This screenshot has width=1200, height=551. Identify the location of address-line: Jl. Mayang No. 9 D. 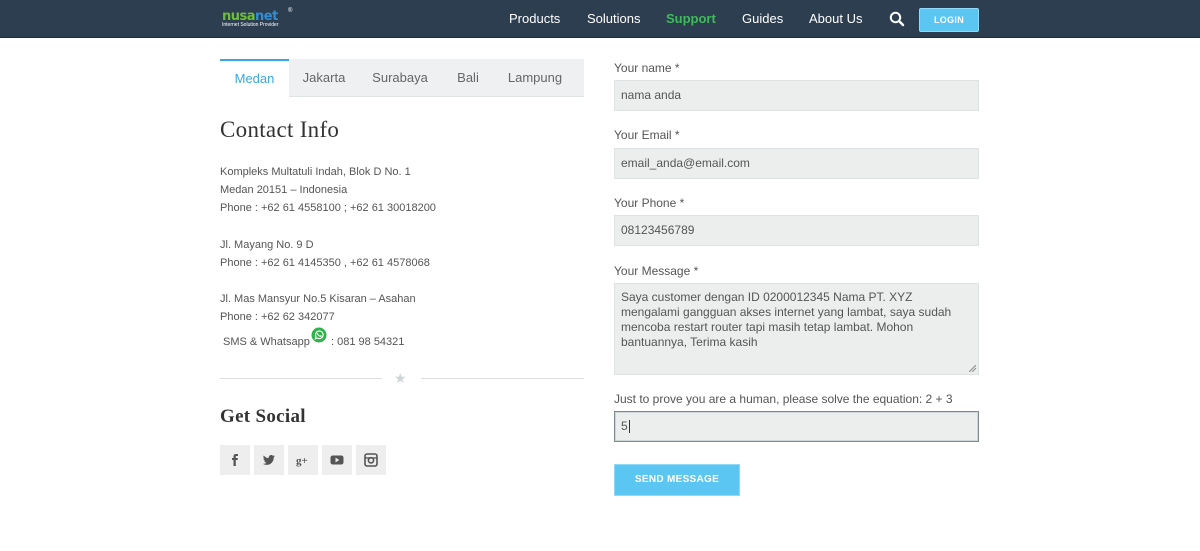
(267, 245).